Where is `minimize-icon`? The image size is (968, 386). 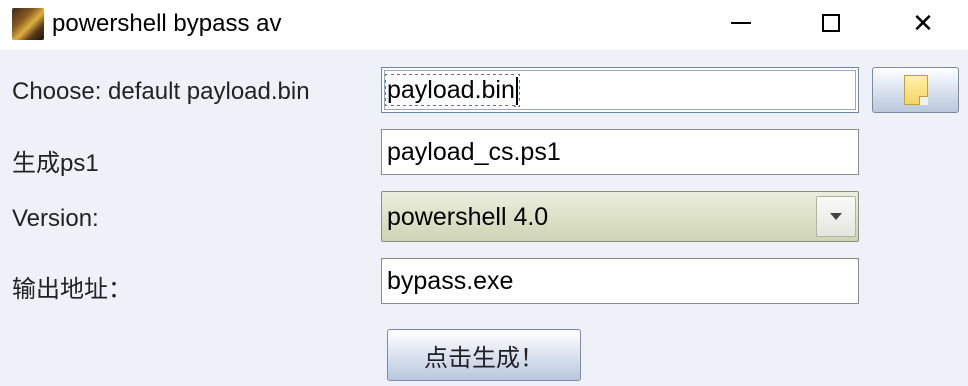 minimize-icon is located at coordinates (741, 23).